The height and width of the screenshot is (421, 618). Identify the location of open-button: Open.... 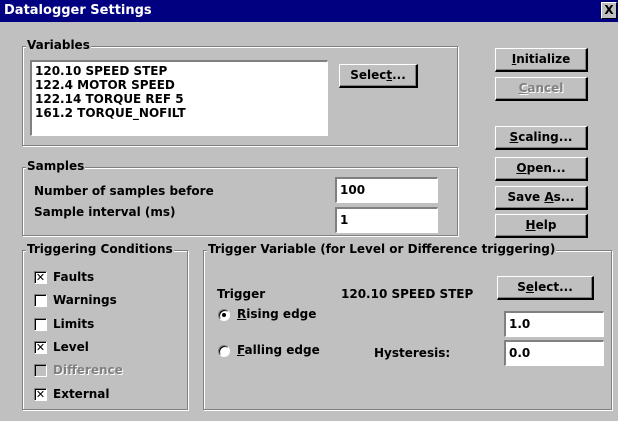
(541, 169).